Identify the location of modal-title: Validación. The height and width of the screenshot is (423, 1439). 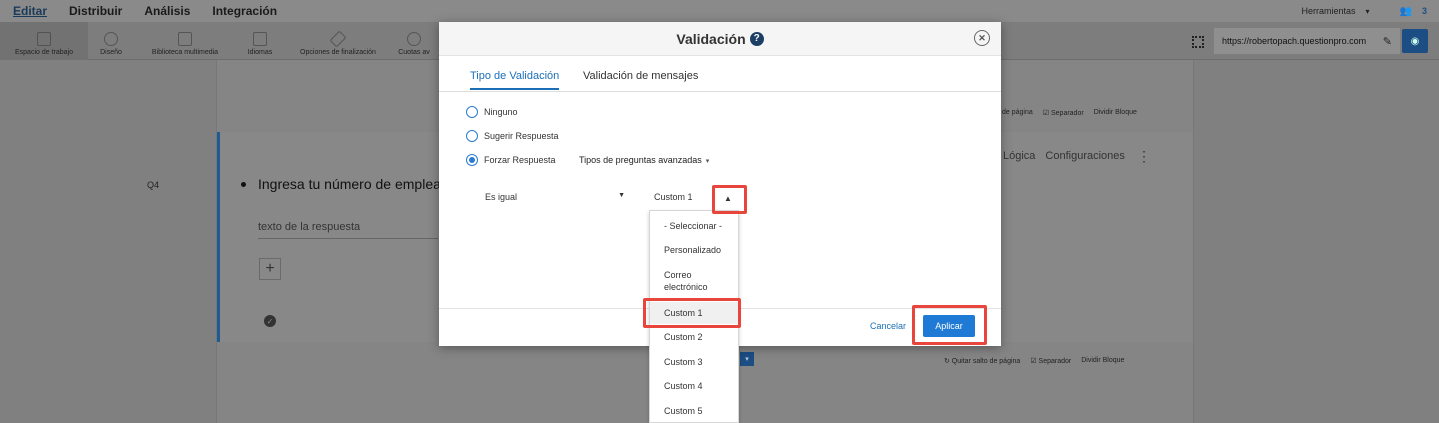
(711, 38).